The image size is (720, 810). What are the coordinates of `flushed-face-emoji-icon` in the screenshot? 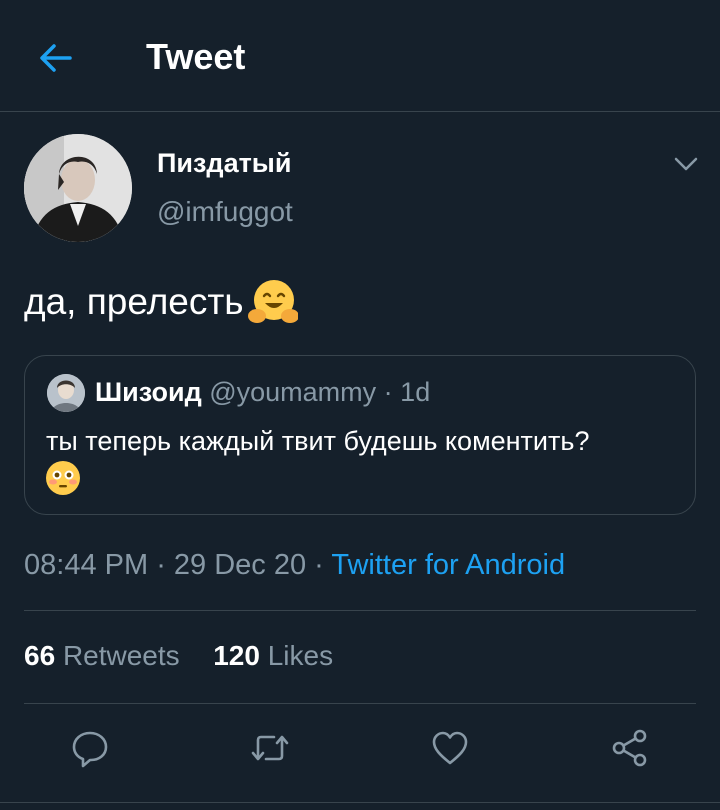 It's located at (63, 478).